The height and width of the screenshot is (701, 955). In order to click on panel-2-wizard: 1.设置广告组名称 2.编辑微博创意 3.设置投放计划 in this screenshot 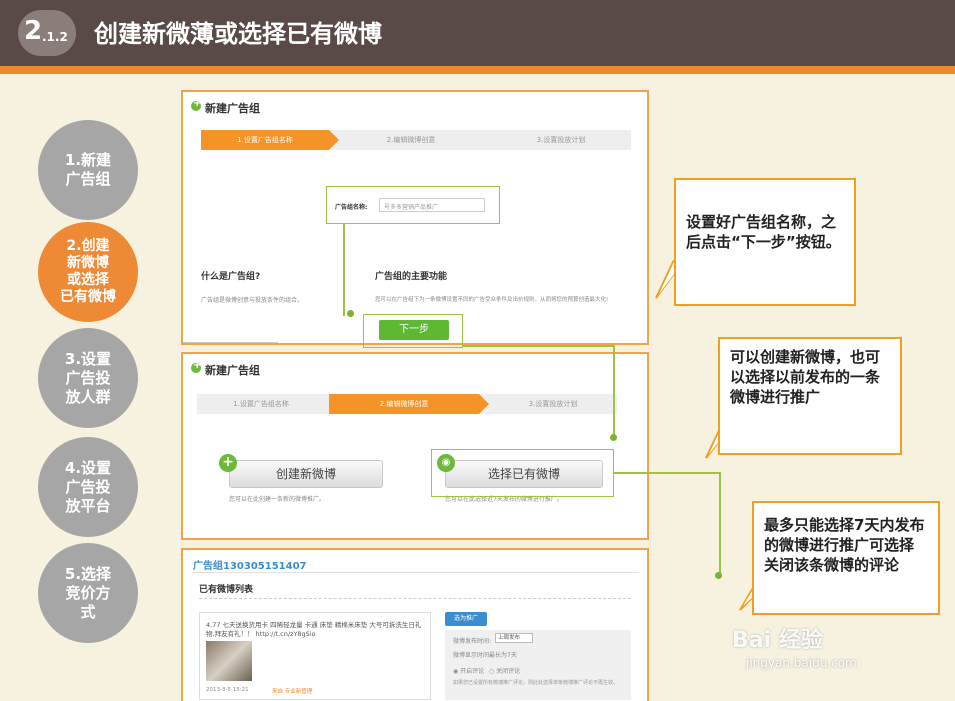, I will do `click(407, 404)`.